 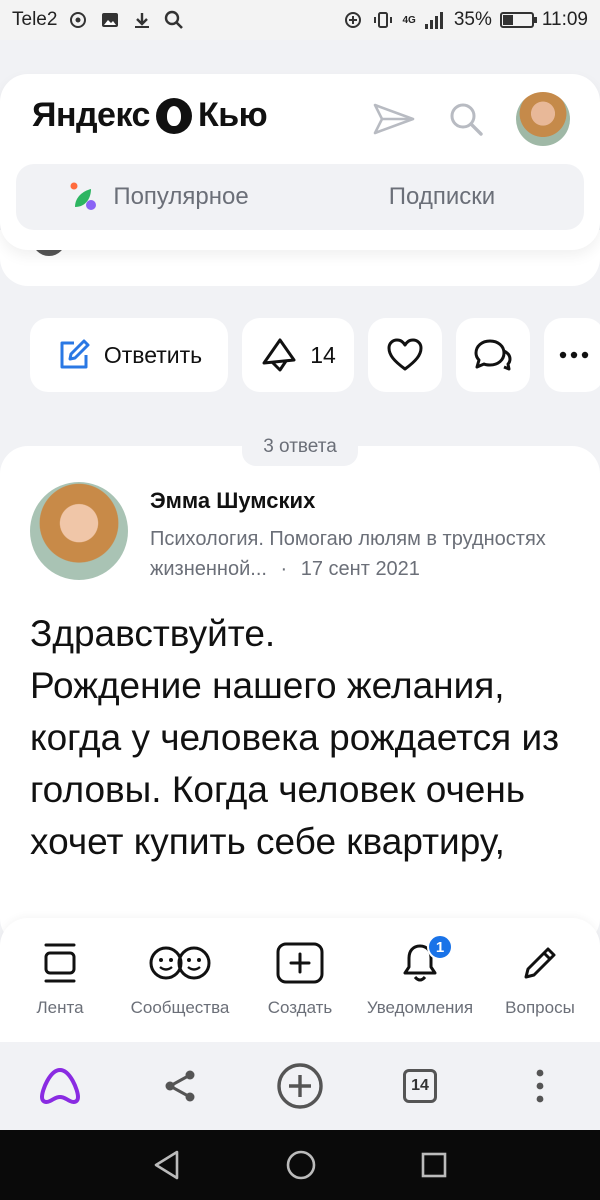 What do you see at coordinates (180, 1007) in the screenshot?
I see `nav-communities-label: Сообщества` at bounding box center [180, 1007].